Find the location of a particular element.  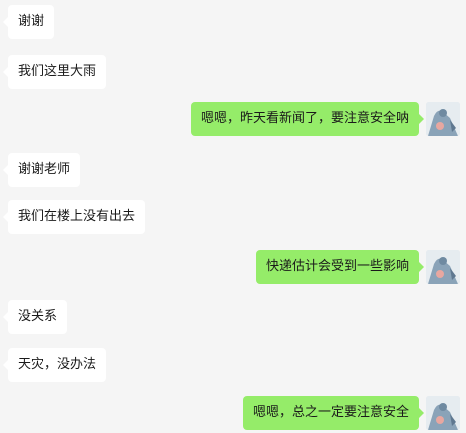

message-incoming: 谢谢老师 is located at coordinates (41, 170).